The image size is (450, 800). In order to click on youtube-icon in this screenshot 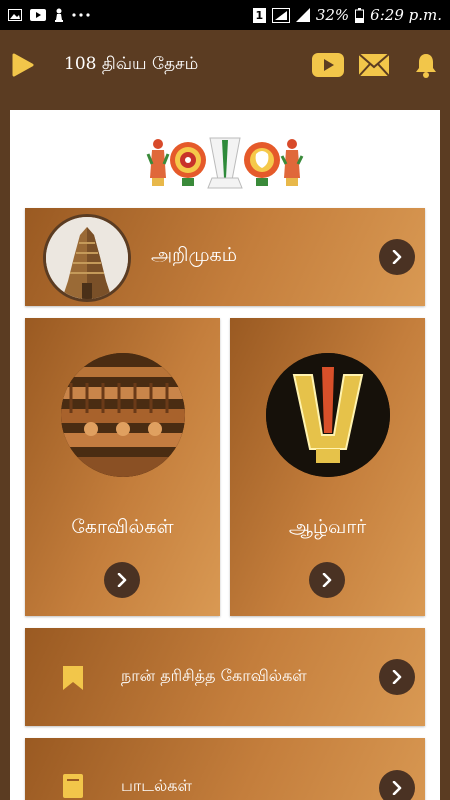, I will do `click(328, 65)`.